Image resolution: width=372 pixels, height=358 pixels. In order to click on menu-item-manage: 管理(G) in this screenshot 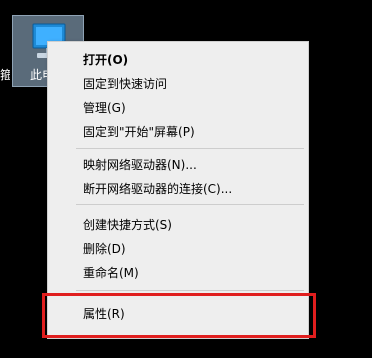, I will do `click(104, 108)`.